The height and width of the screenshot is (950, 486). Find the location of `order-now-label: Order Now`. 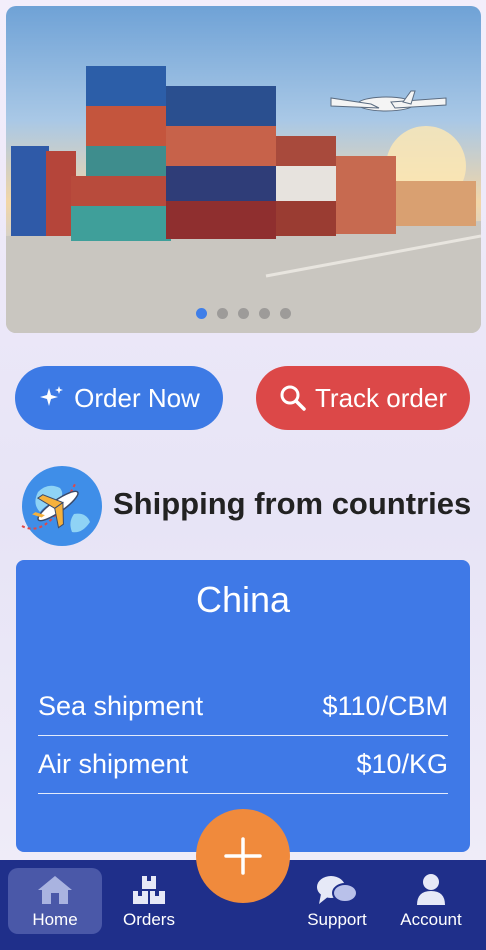

order-now-label: Order Now is located at coordinates (137, 397).